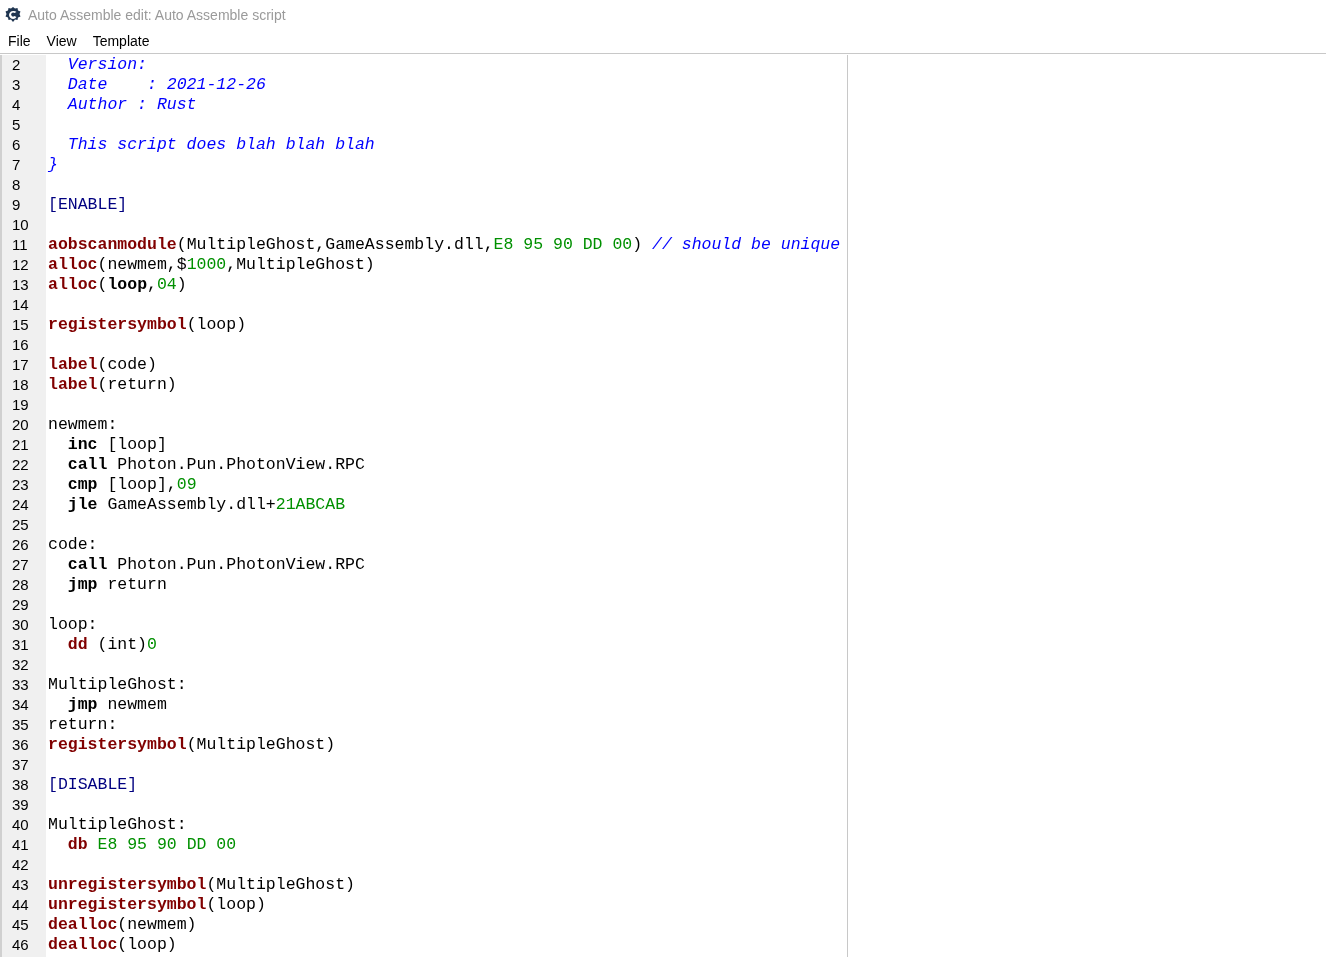 Image resolution: width=1326 pixels, height=957 pixels. Describe the element at coordinates (112, 945) in the screenshot. I see `code-line: dealloc(loop)` at that location.